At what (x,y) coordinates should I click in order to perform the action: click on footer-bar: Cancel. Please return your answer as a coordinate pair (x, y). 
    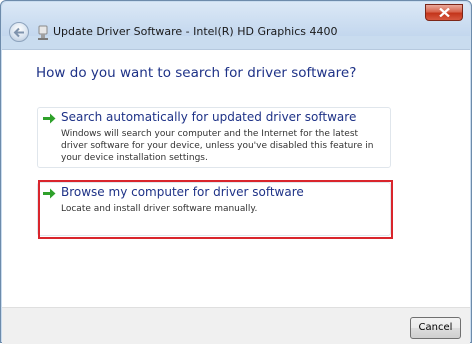
    Looking at the image, I should click on (236, 325).